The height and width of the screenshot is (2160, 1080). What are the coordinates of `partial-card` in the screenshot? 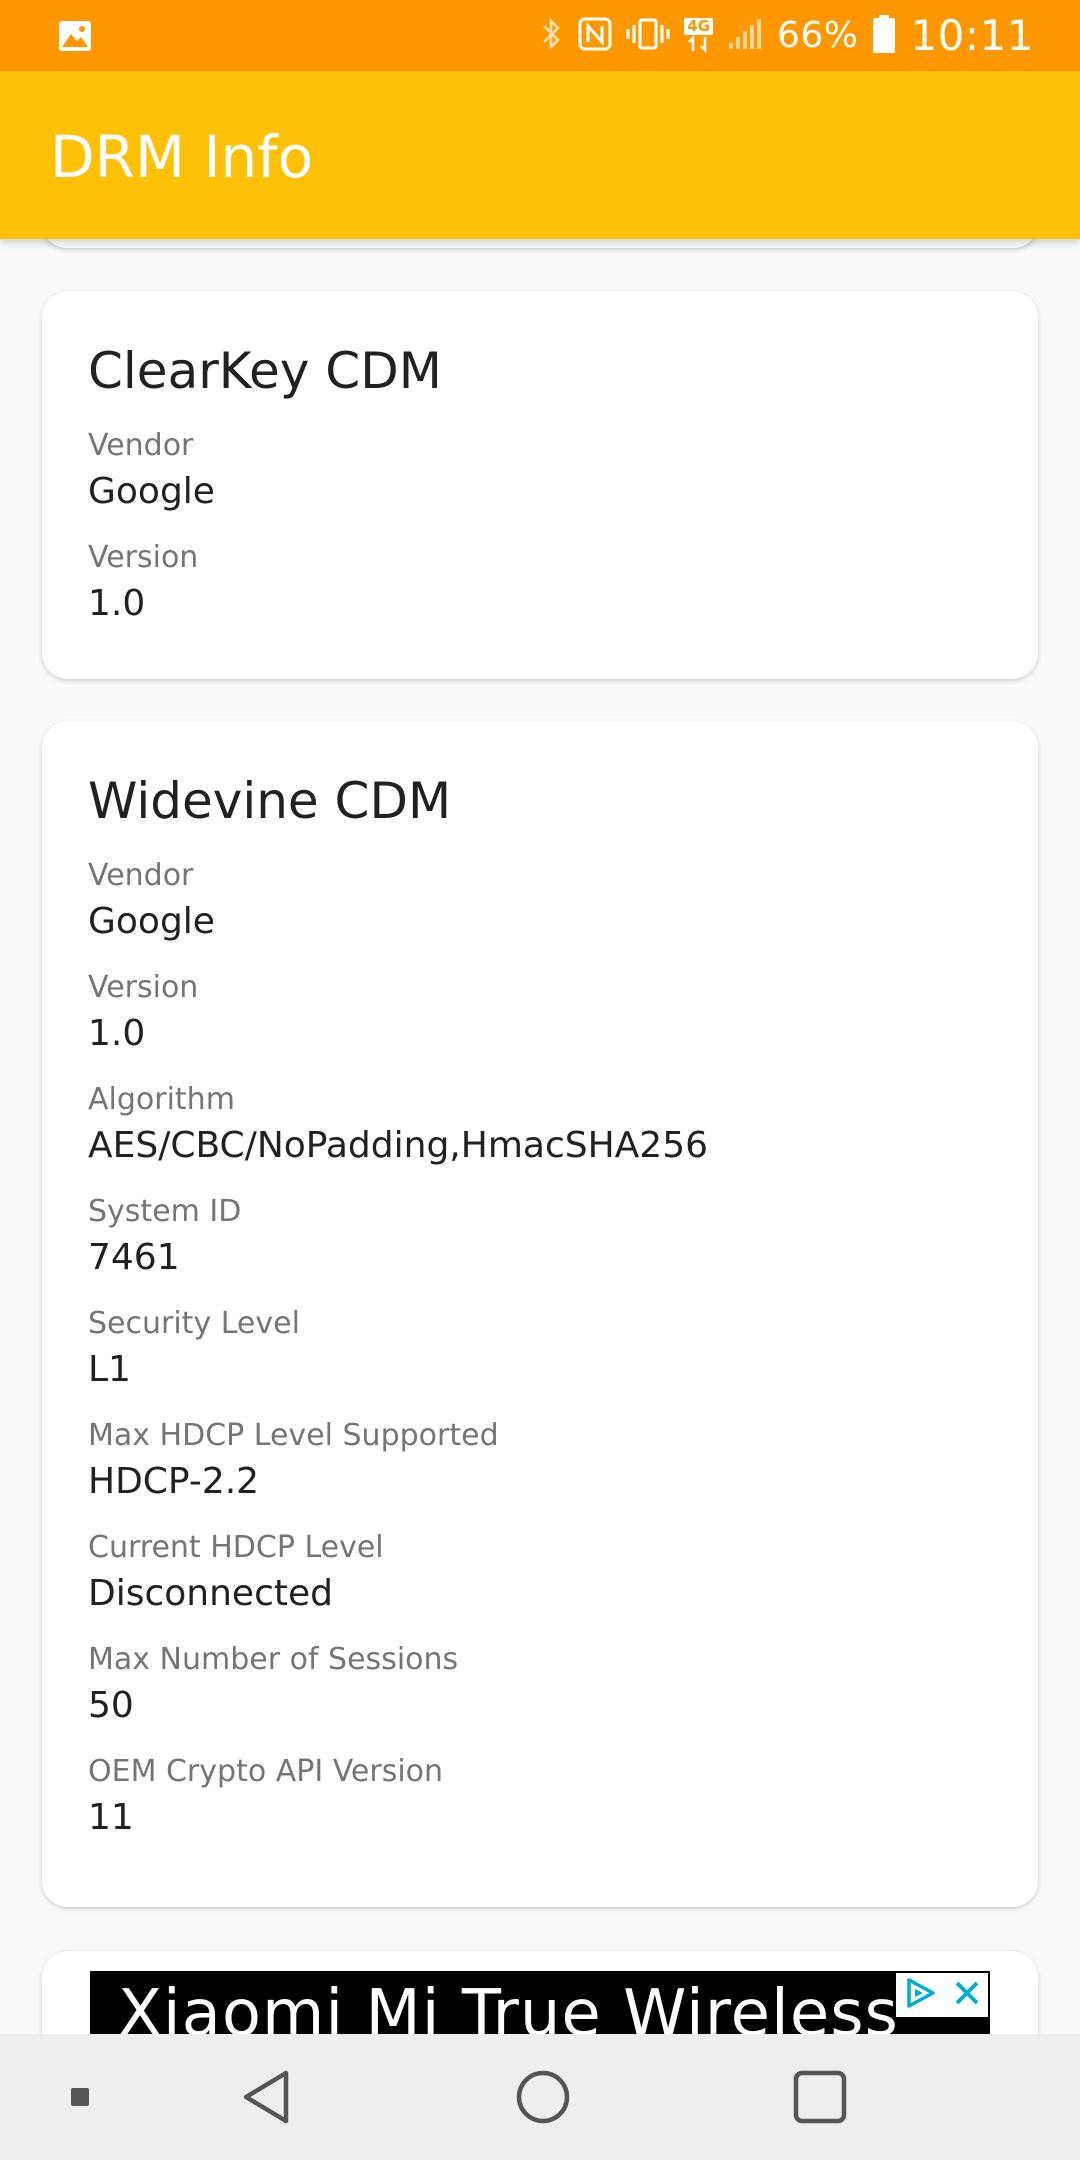 It's located at (540, 243).